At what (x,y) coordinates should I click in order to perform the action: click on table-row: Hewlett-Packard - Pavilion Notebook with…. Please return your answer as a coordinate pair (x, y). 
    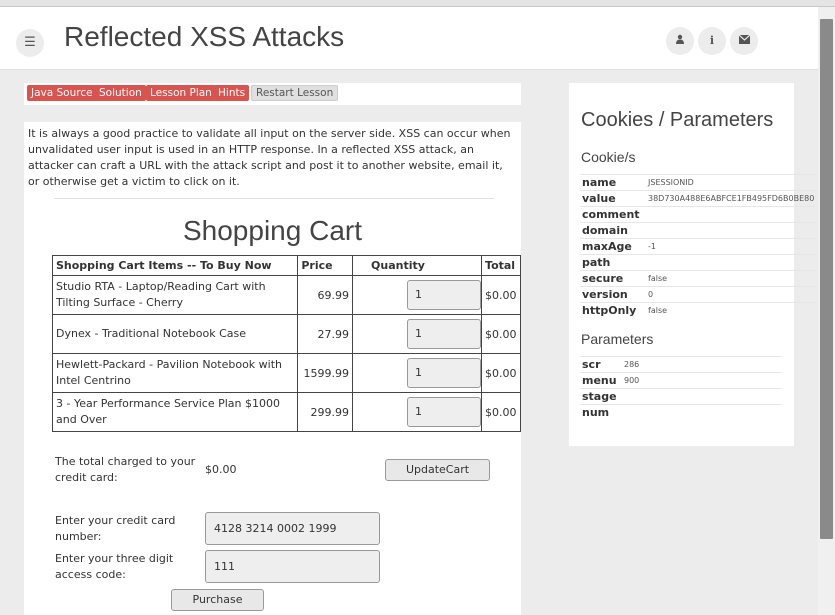
    Looking at the image, I should click on (286, 373).